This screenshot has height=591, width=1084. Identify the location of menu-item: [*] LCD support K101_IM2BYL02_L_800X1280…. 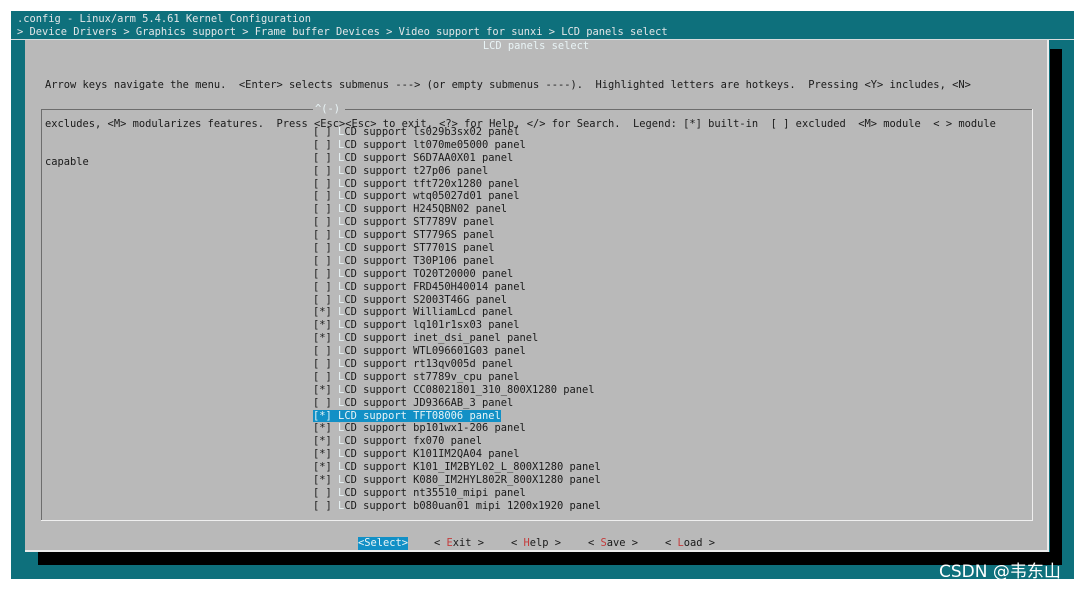
(523, 467).